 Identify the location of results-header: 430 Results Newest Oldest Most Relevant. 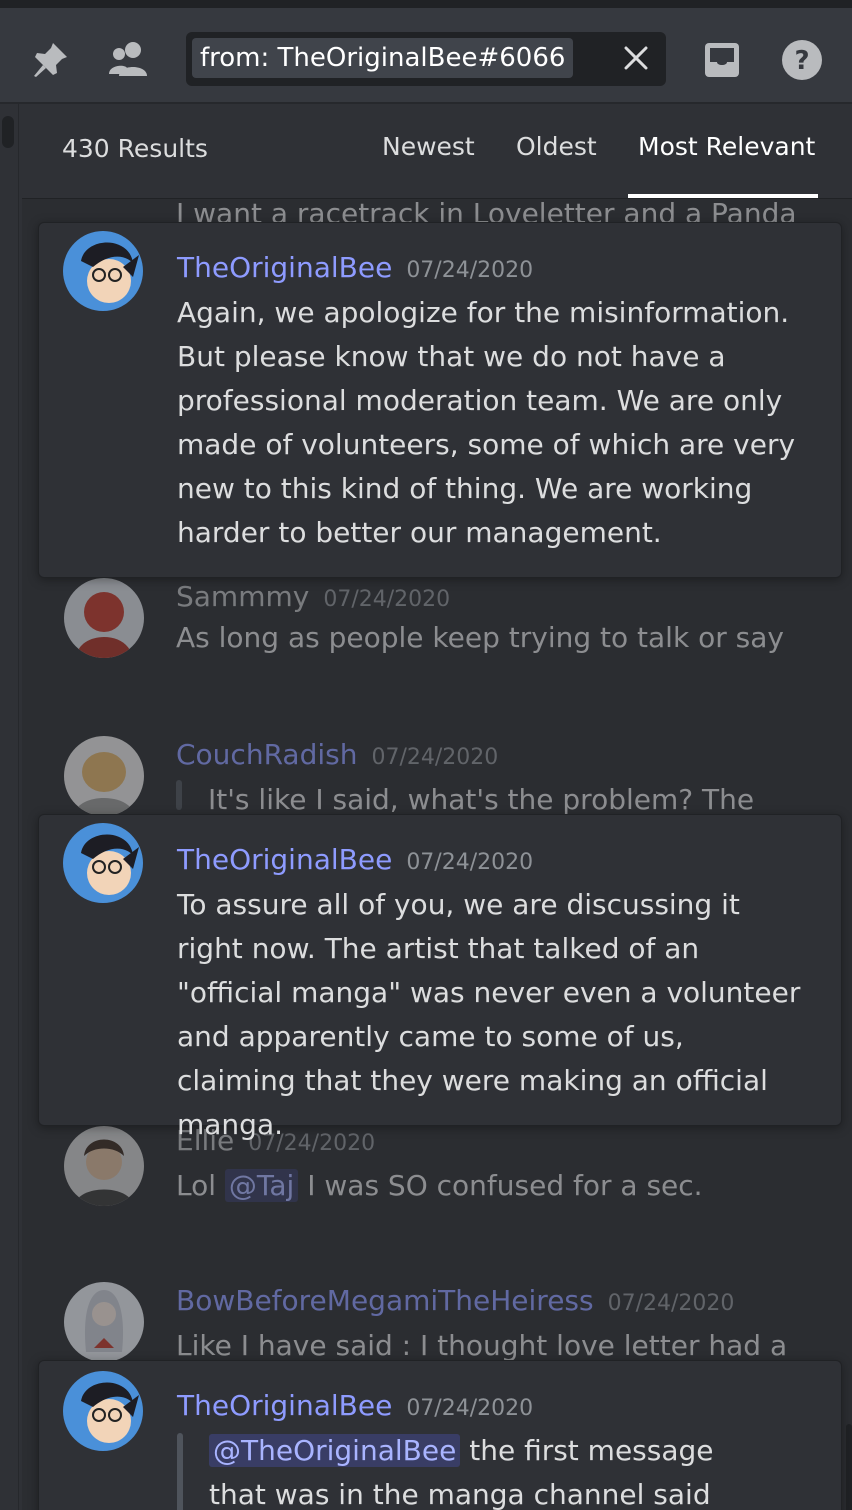
(437, 151).